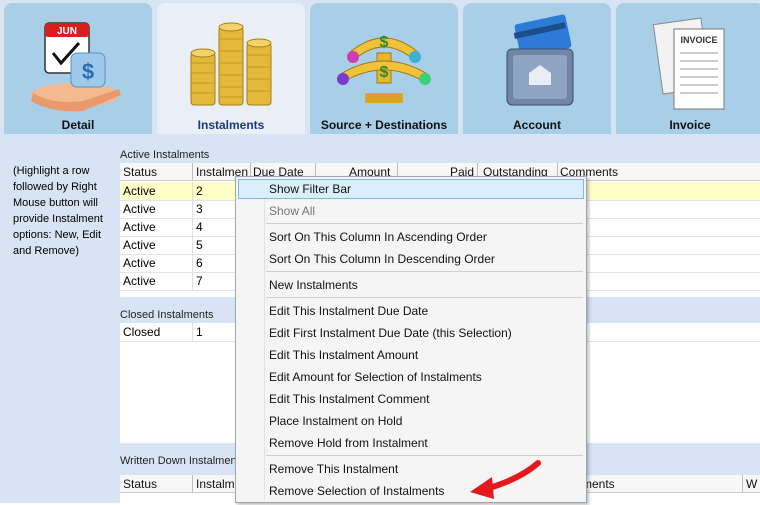 This screenshot has height=505, width=760. What do you see at coordinates (199, 209) in the screenshot?
I see `instalment-cell: 3` at bounding box center [199, 209].